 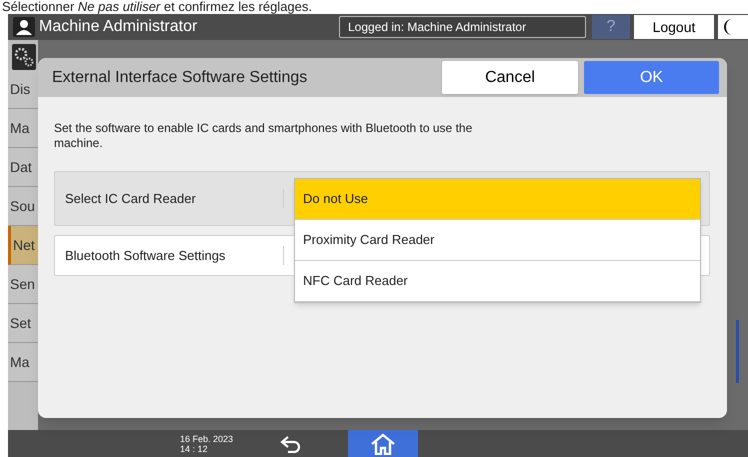 What do you see at coordinates (23, 89) in the screenshot?
I see `sidebar-item: Dis` at bounding box center [23, 89].